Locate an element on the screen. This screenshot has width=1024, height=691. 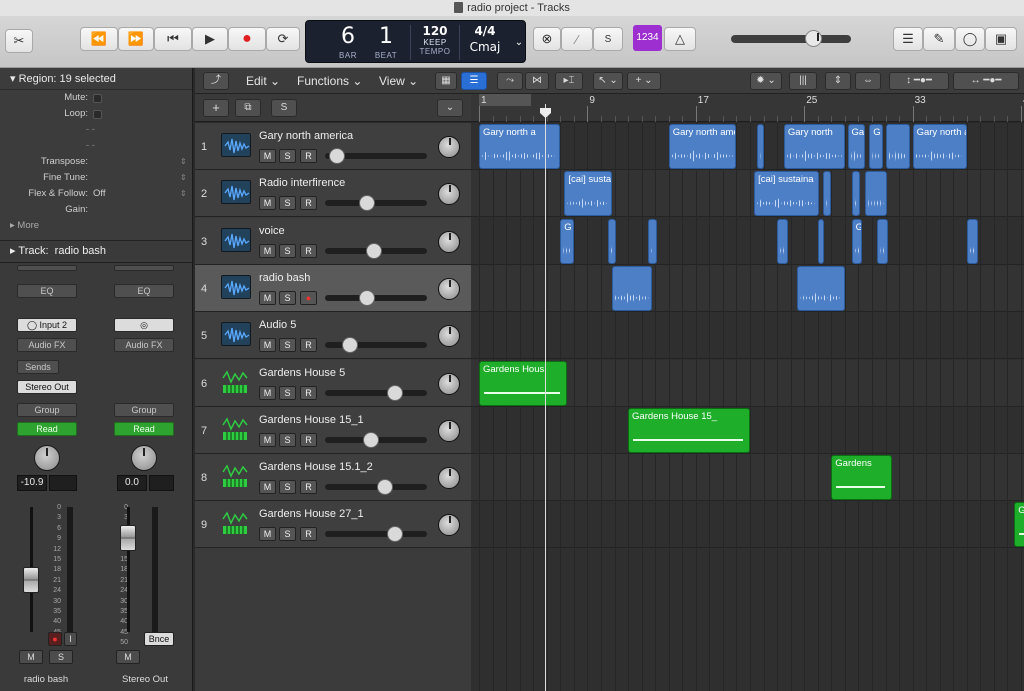
vertical-zoom-slider: ↕ ━●━ is located at coordinates (919, 81).